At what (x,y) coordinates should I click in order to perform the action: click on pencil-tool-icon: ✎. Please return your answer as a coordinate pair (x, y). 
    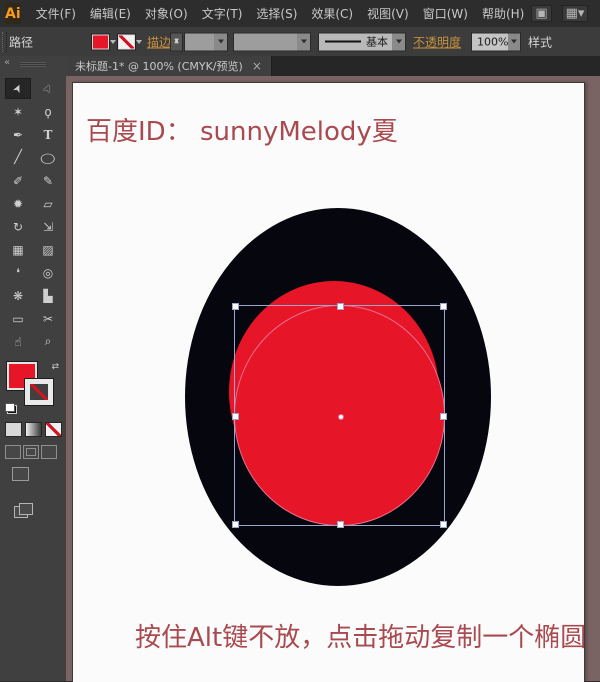
    Looking at the image, I should click on (48, 180).